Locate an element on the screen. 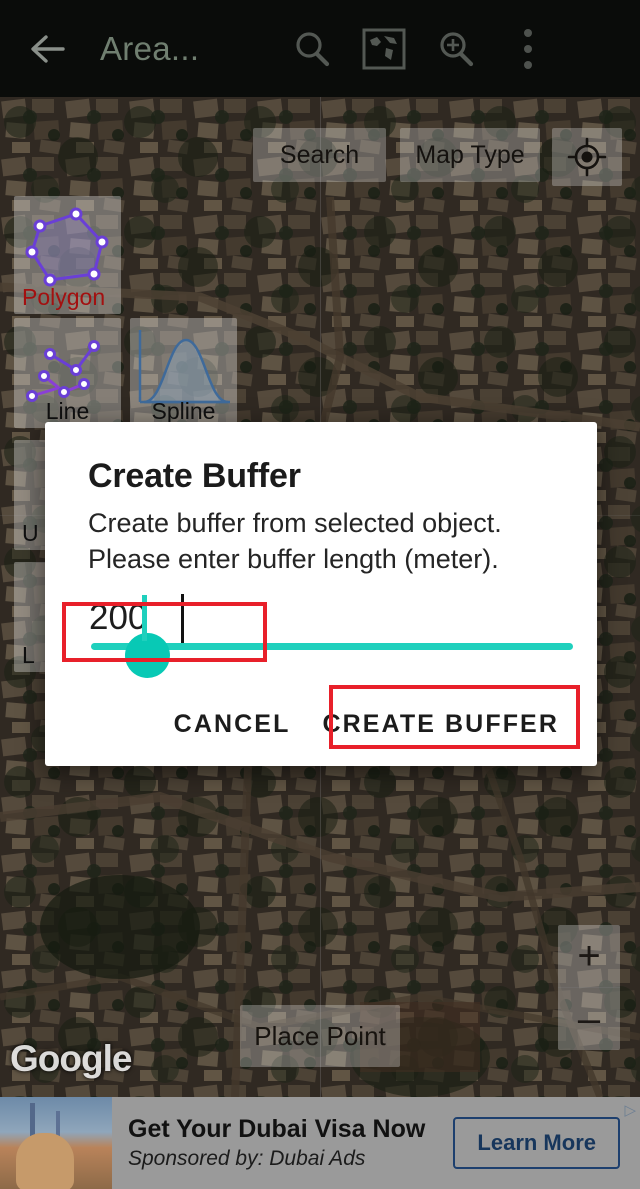  place-point-button: Place Point is located at coordinates (320, 1036).